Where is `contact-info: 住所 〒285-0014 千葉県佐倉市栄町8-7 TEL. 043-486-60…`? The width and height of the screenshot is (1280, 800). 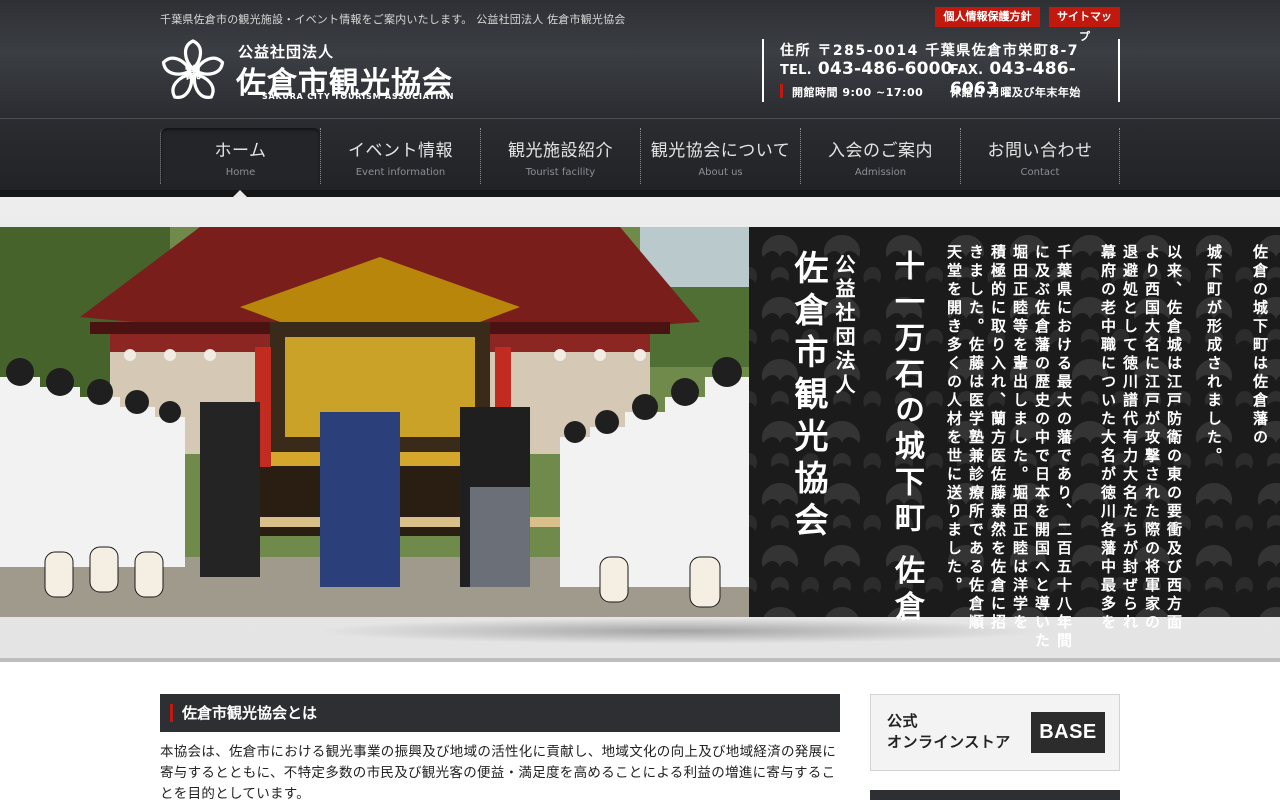
contact-info: 住所 〒285-0014 千葉県佐倉市栄町8-7 TEL. 043-486-60… is located at coordinates (941, 70).